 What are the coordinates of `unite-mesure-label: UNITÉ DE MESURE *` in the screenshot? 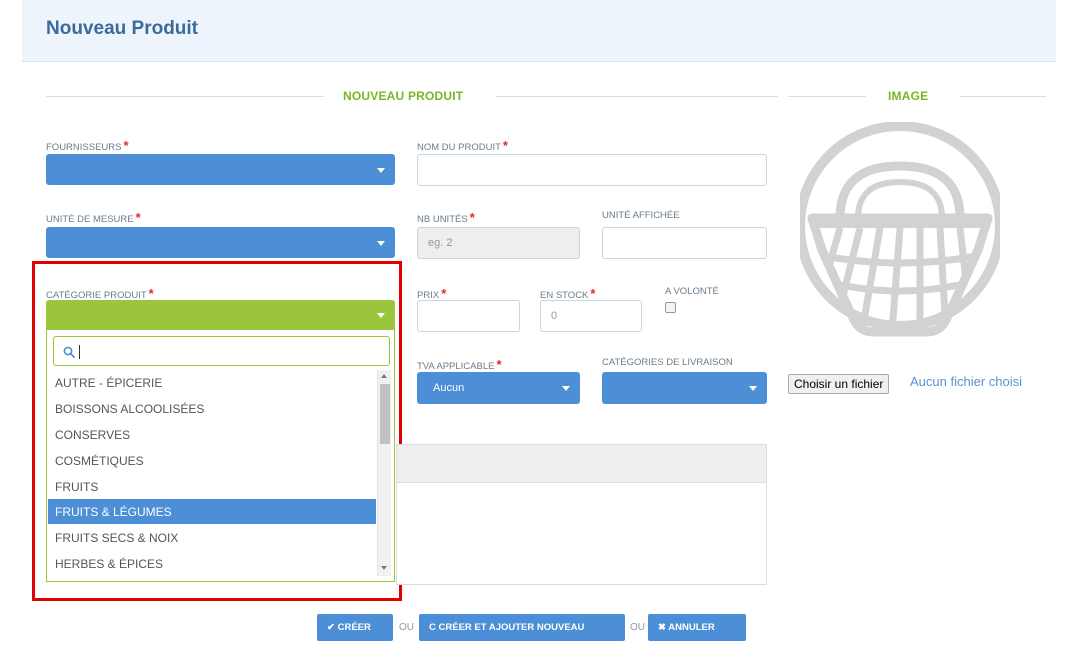 It's located at (93, 217).